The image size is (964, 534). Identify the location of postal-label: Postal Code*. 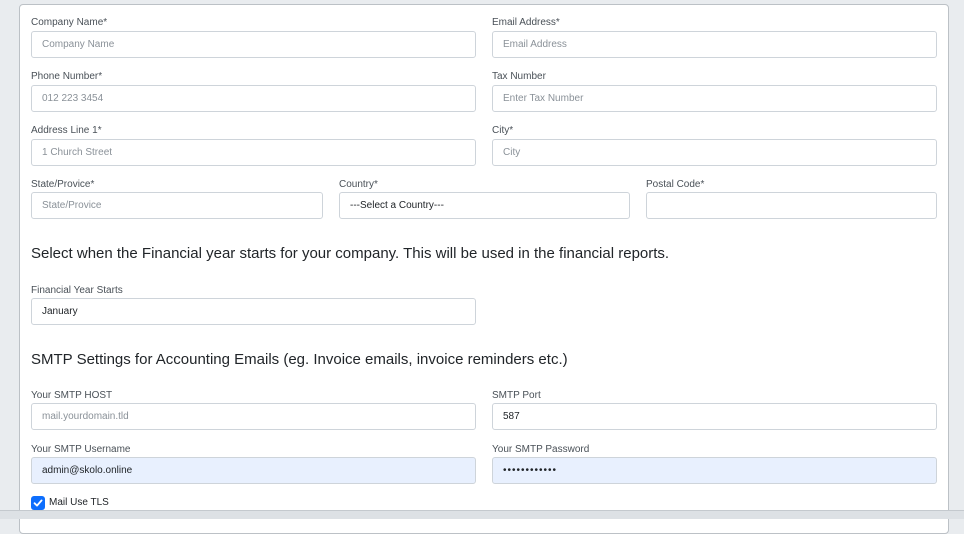
(675, 184).